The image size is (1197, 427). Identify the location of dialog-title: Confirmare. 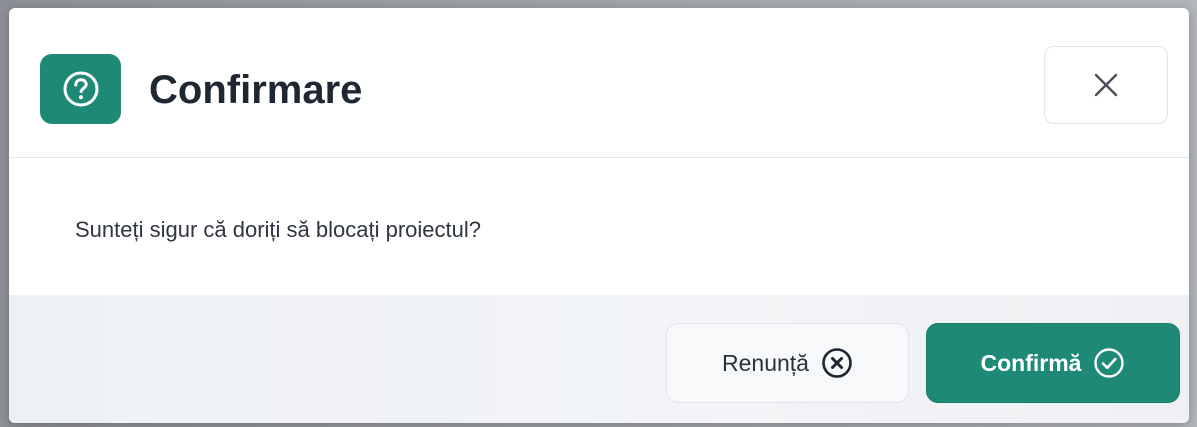
(256, 90).